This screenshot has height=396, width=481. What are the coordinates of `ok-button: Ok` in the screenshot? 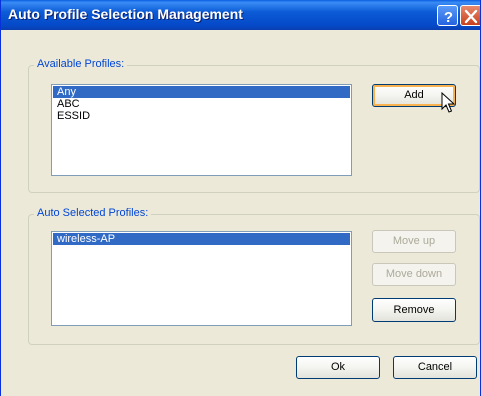 It's located at (338, 367).